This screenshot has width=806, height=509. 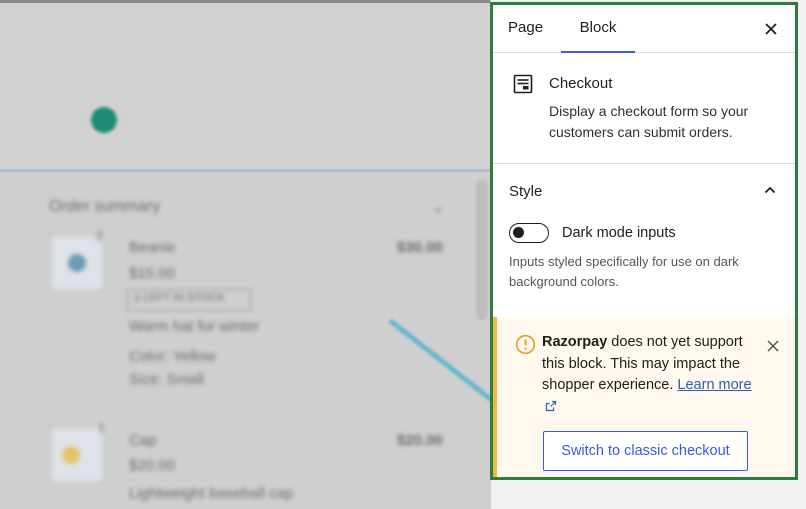 I want to click on item-size: Size: Small, so click(x=167, y=379).